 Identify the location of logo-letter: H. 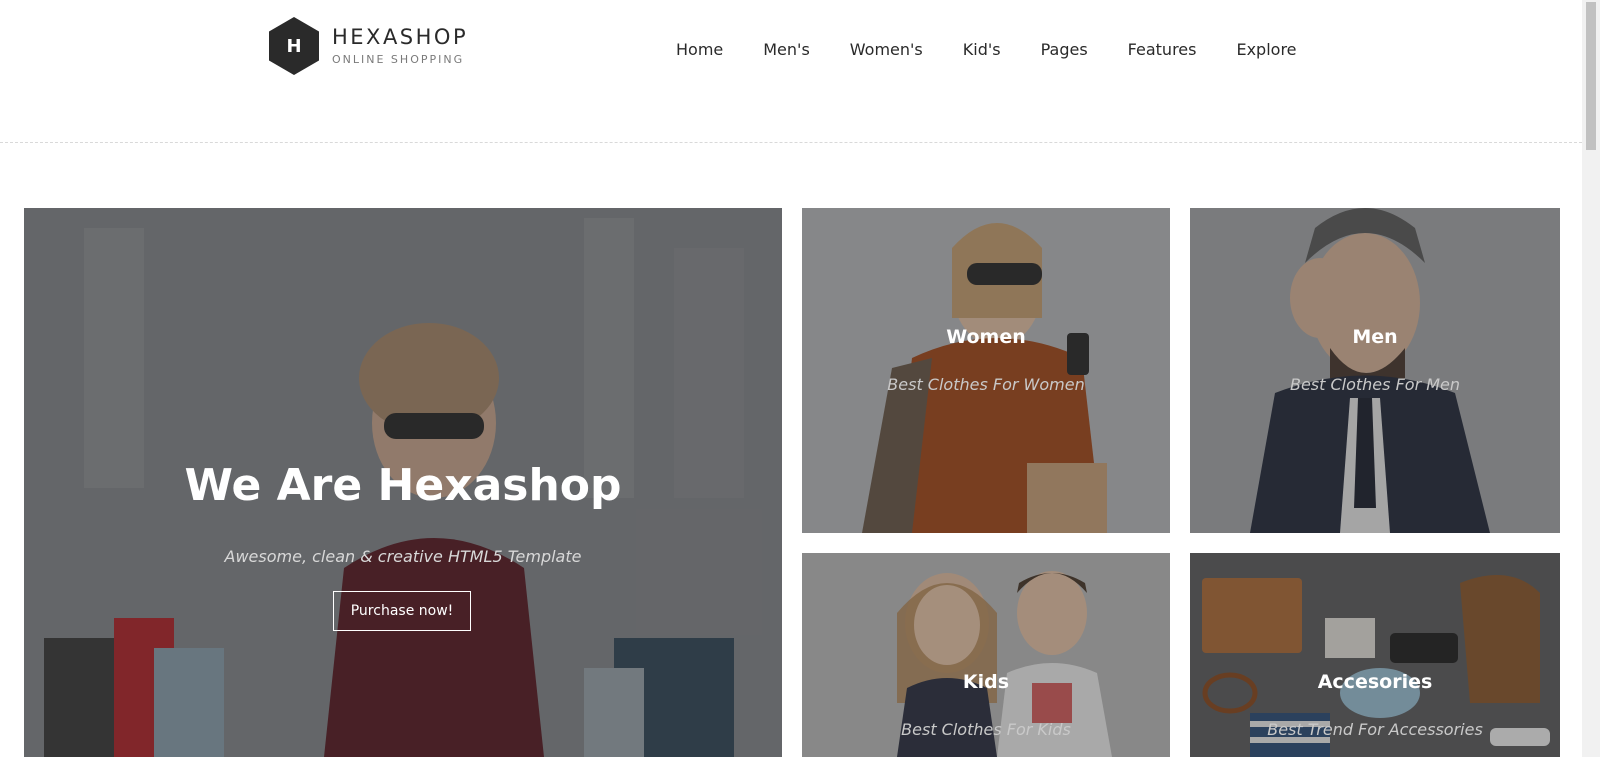
(294, 46).